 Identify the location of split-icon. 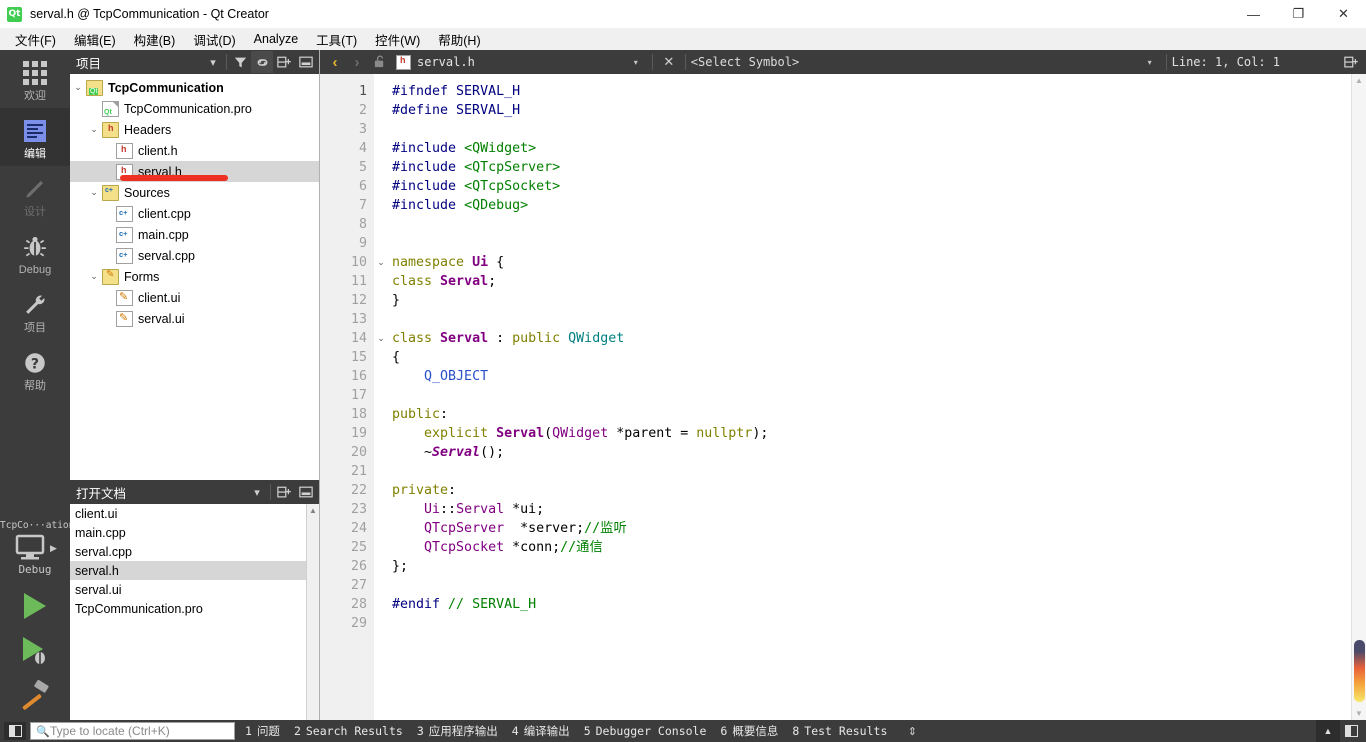
(1351, 62).